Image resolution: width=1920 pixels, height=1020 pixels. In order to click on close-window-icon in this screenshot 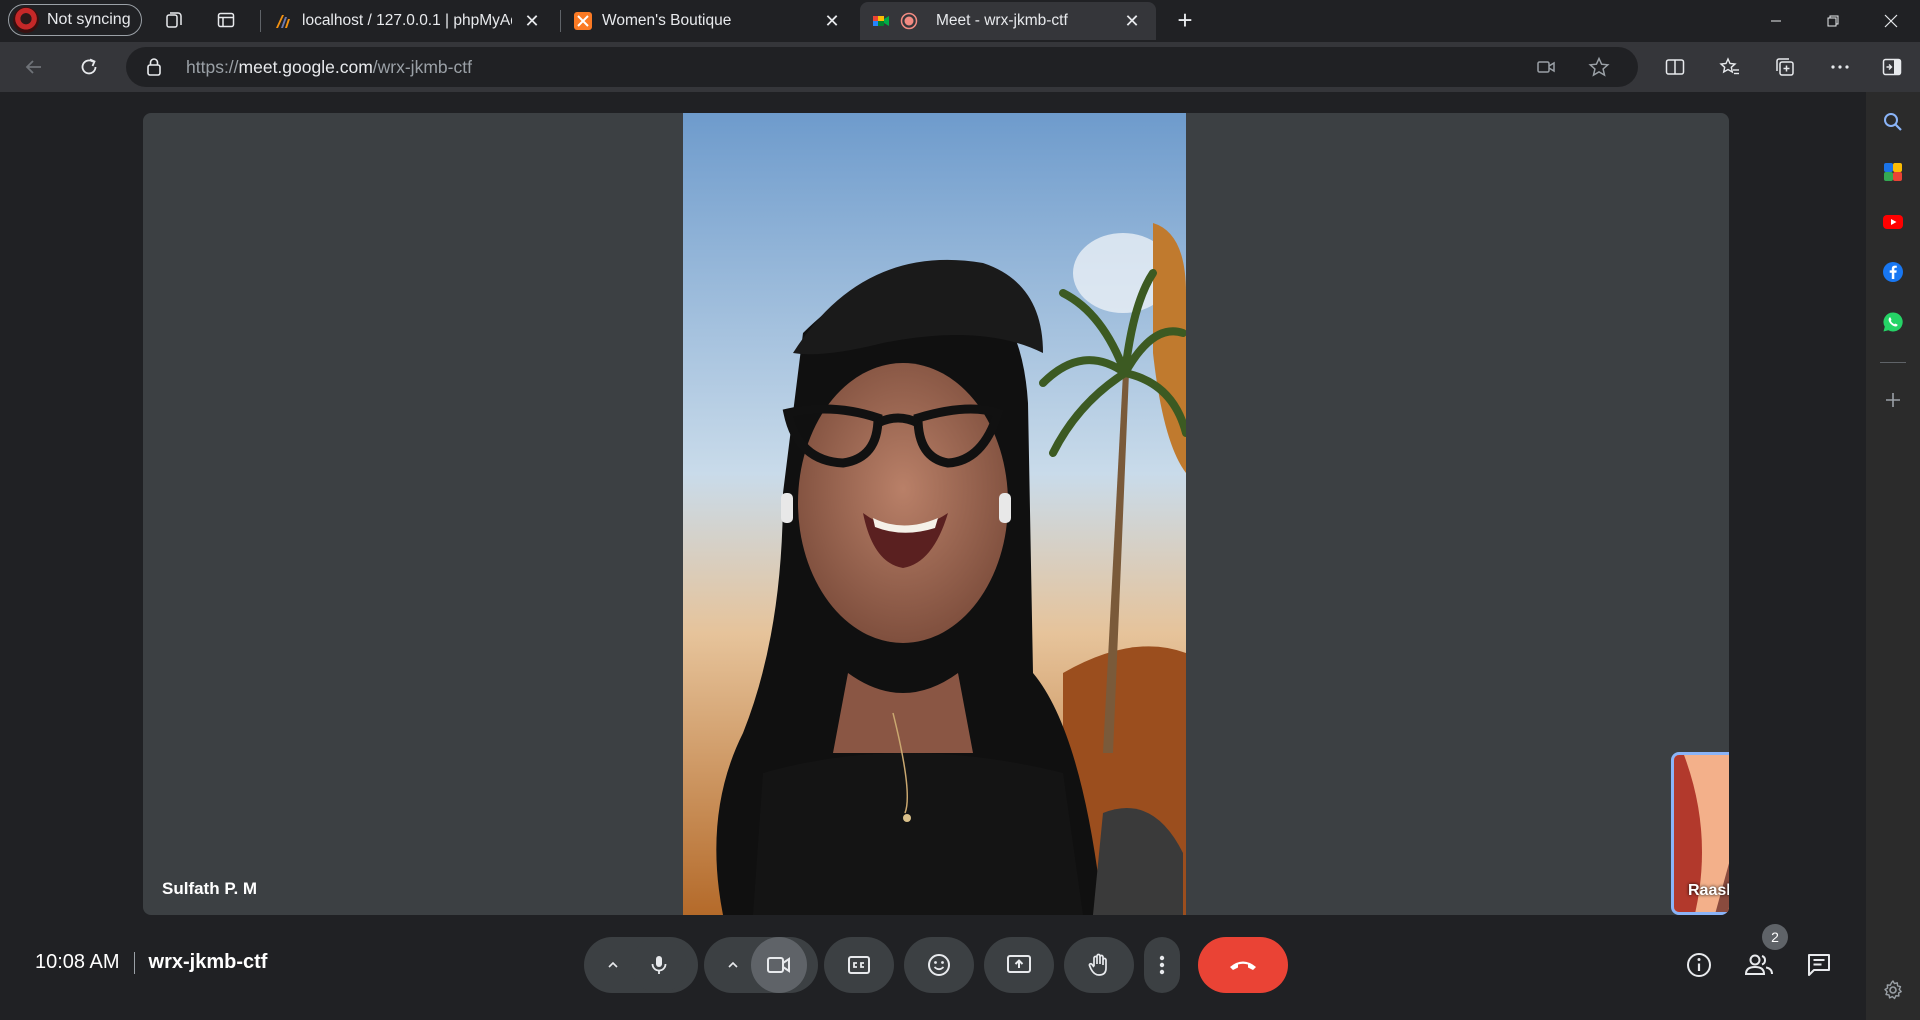, I will do `click(1891, 21)`.